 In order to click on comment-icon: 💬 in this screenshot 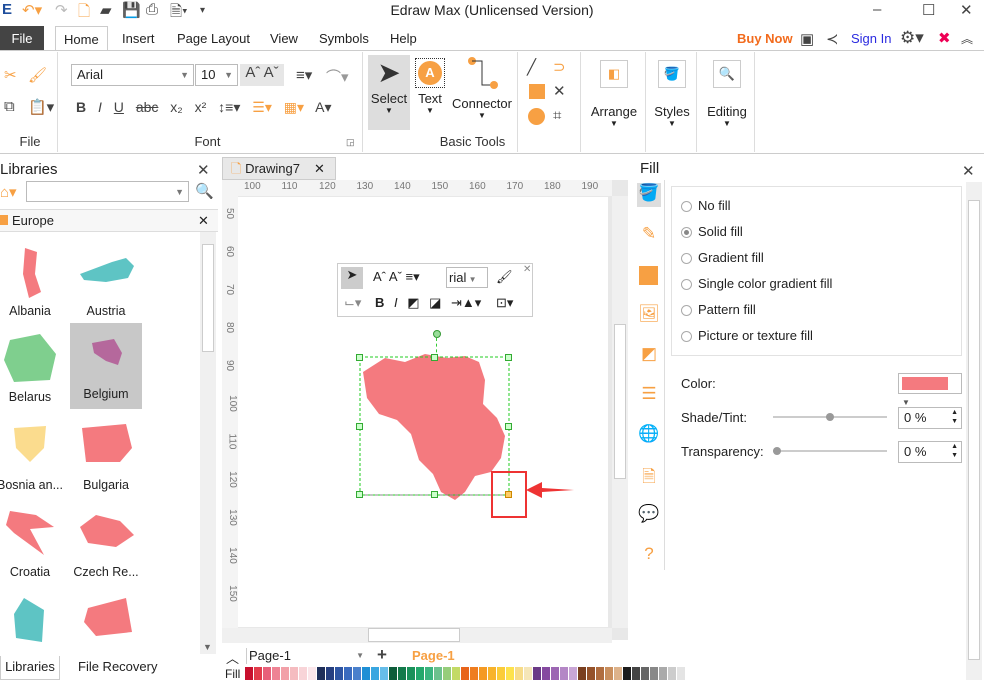, I will do `click(649, 516)`.